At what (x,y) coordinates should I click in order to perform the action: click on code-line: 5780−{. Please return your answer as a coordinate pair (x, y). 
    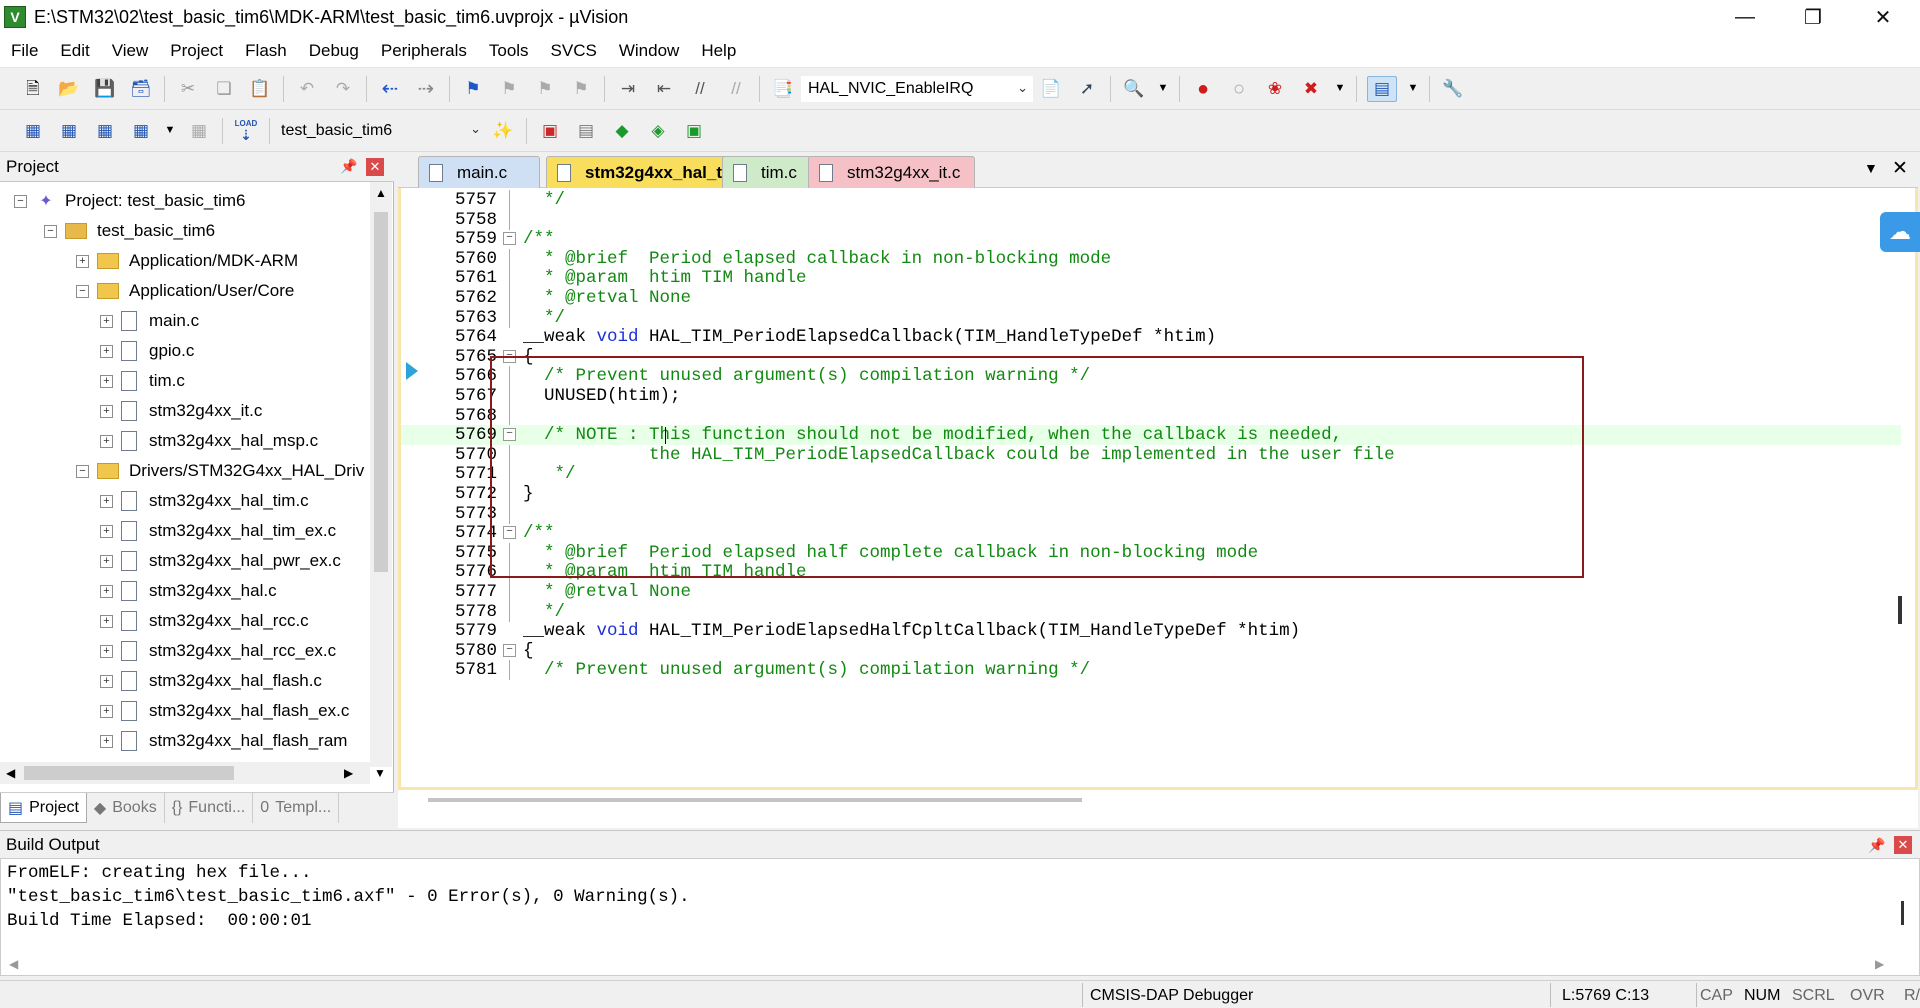
    Looking at the image, I should click on (1151, 651).